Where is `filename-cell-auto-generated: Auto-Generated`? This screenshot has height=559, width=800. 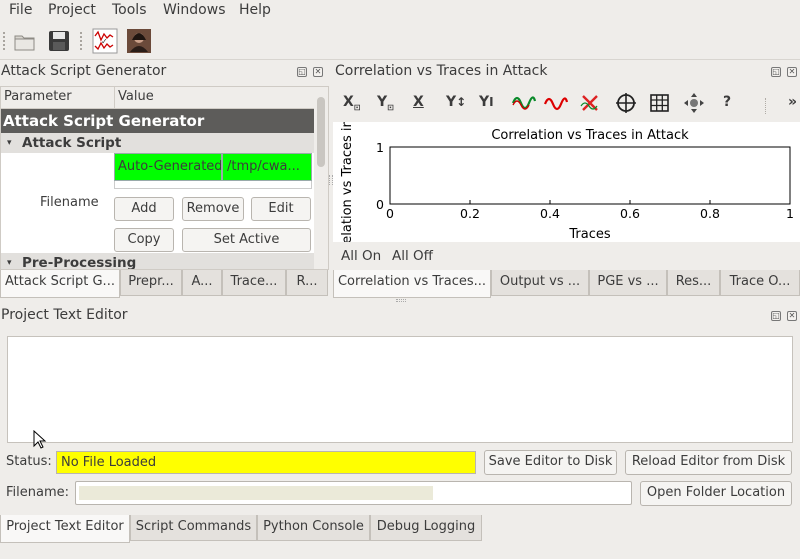
filename-cell-auto-generated: Auto-Generated is located at coordinates (168, 167).